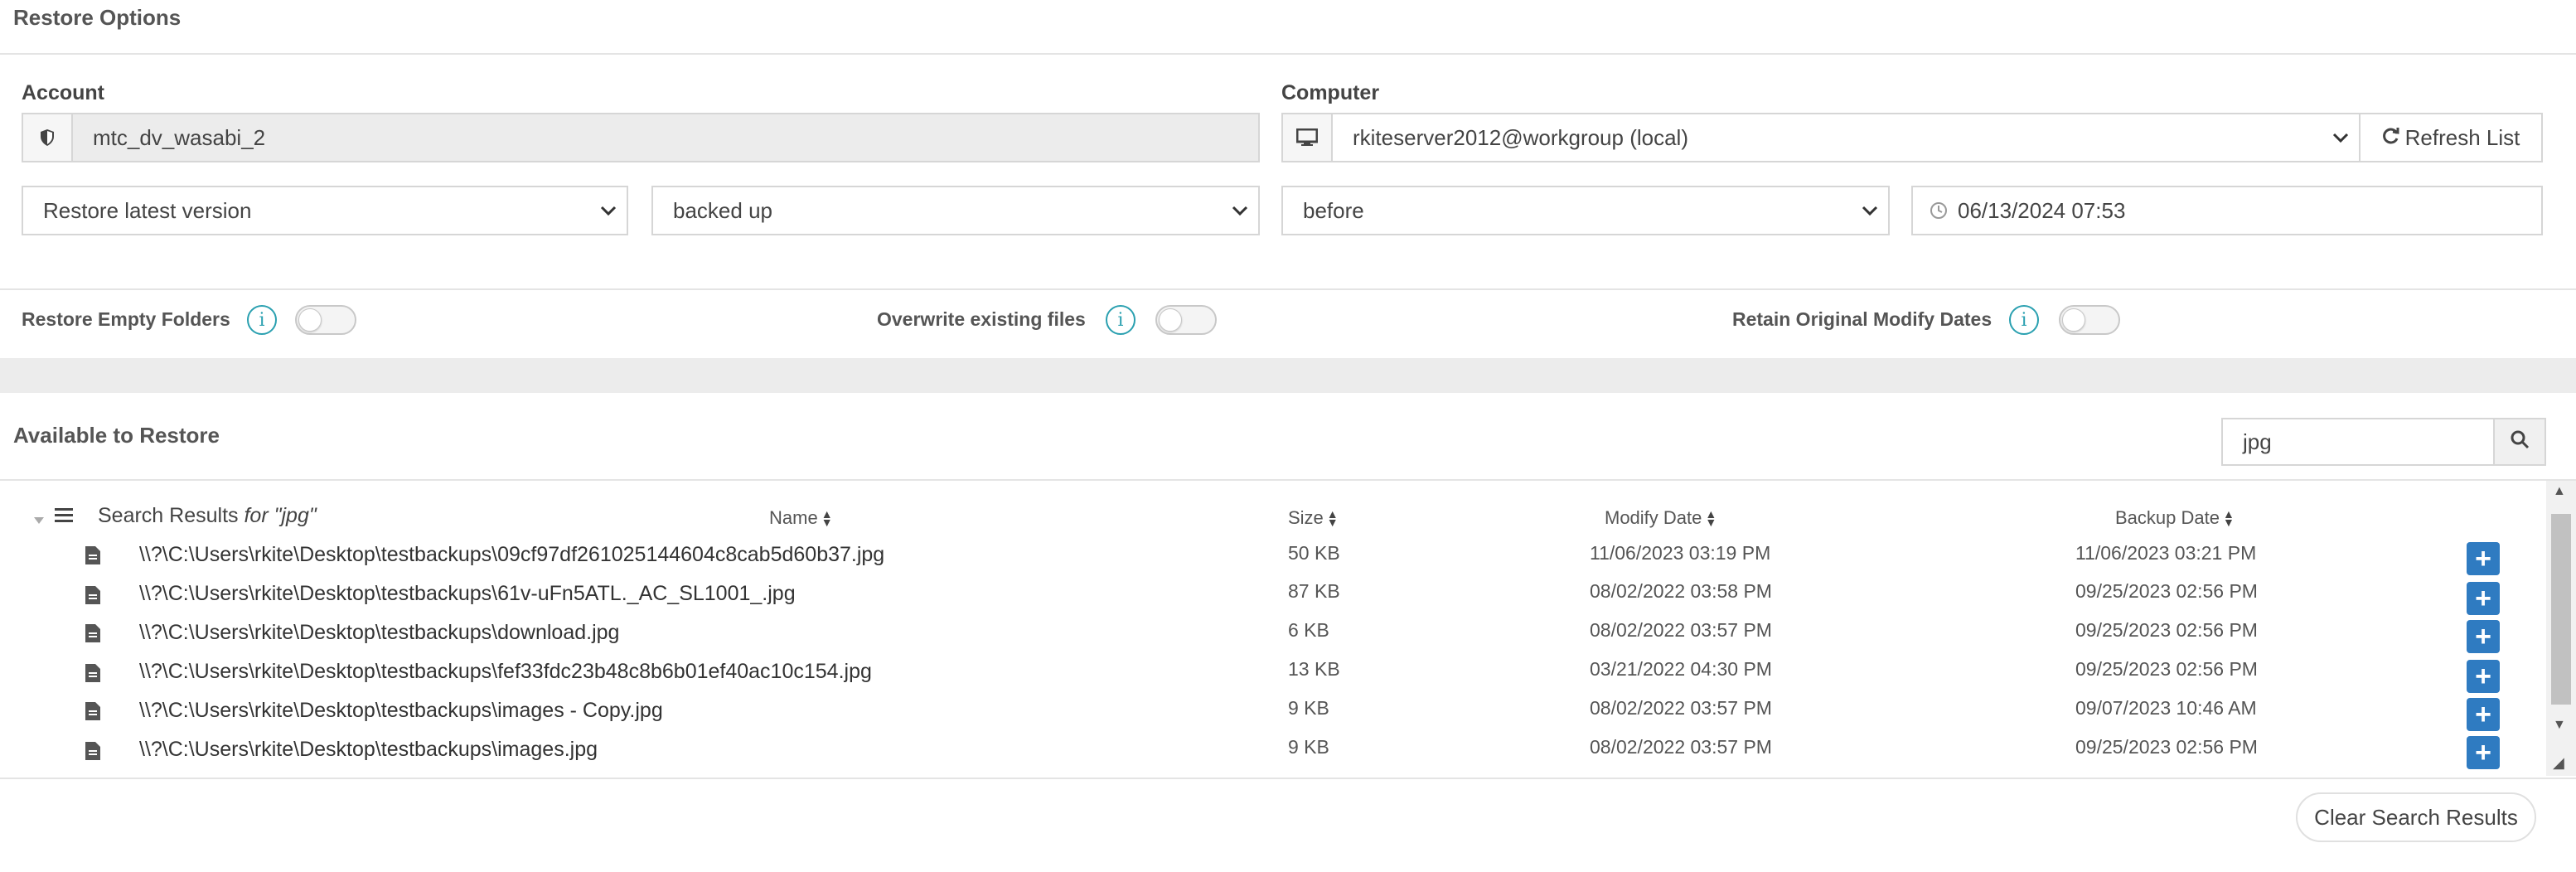 The image size is (2576, 872). I want to click on datetime-input: 06/13/2024 07:53, so click(2227, 210).